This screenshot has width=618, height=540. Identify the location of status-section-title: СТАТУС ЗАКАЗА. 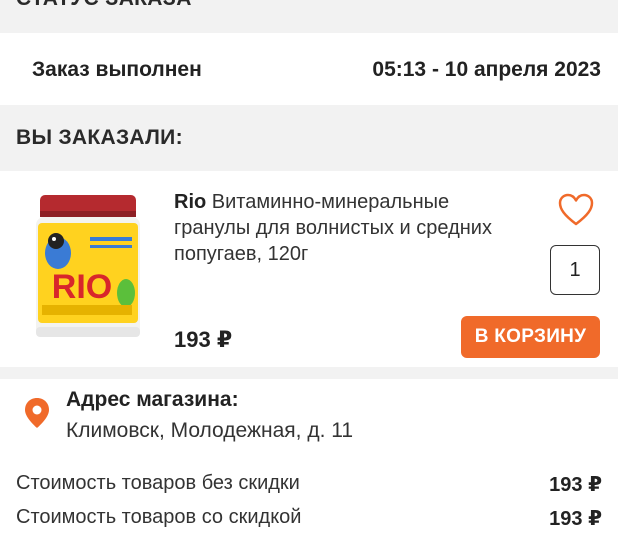
(104, 5).